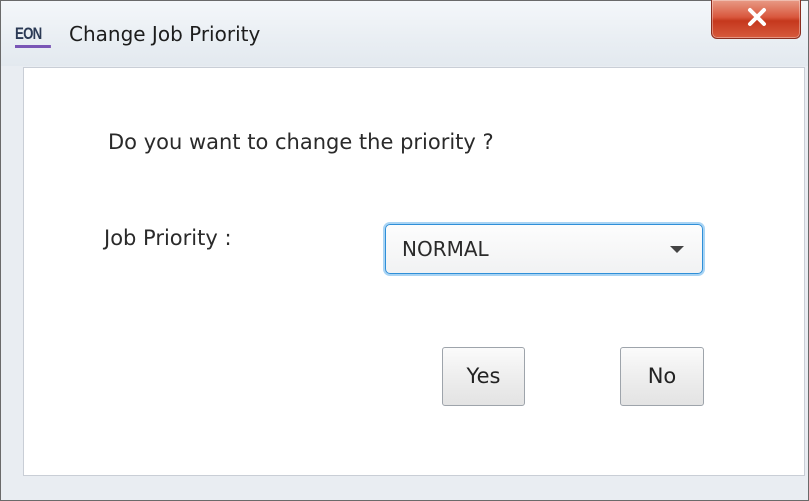 The width and height of the screenshot is (809, 501). What do you see at coordinates (757, 17) in the screenshot?
I see `close-icon` at bounding box center [757, 17].